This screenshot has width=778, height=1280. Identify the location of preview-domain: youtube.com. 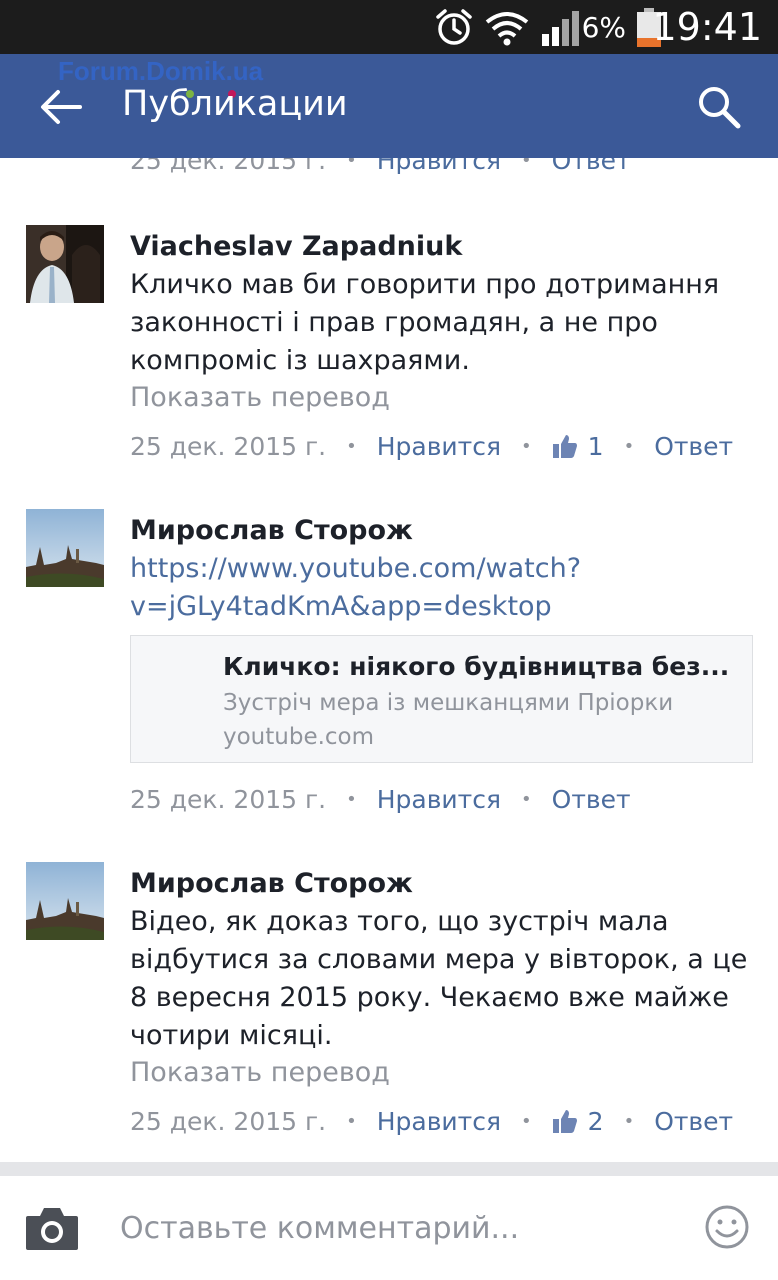
(299, 737).